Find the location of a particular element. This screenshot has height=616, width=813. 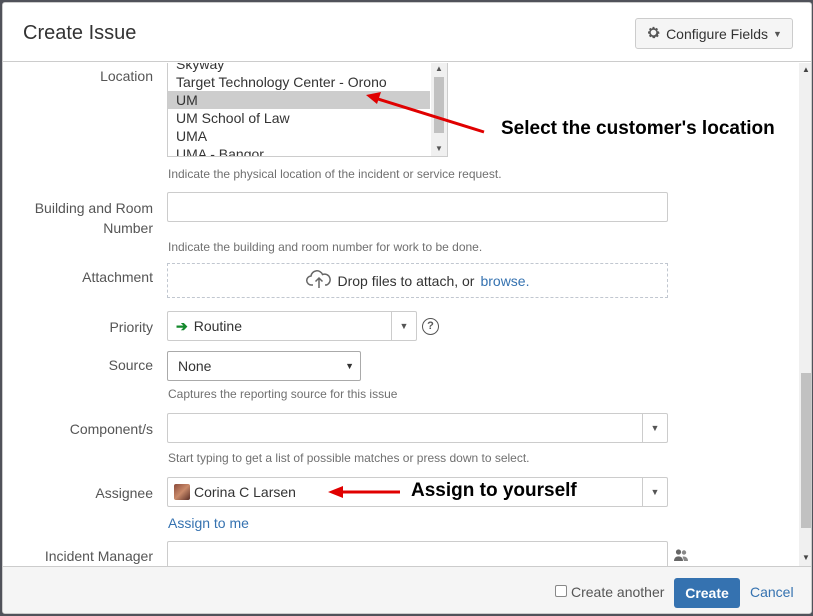

source-select: None ▼ is located at coordinates (264, 366).